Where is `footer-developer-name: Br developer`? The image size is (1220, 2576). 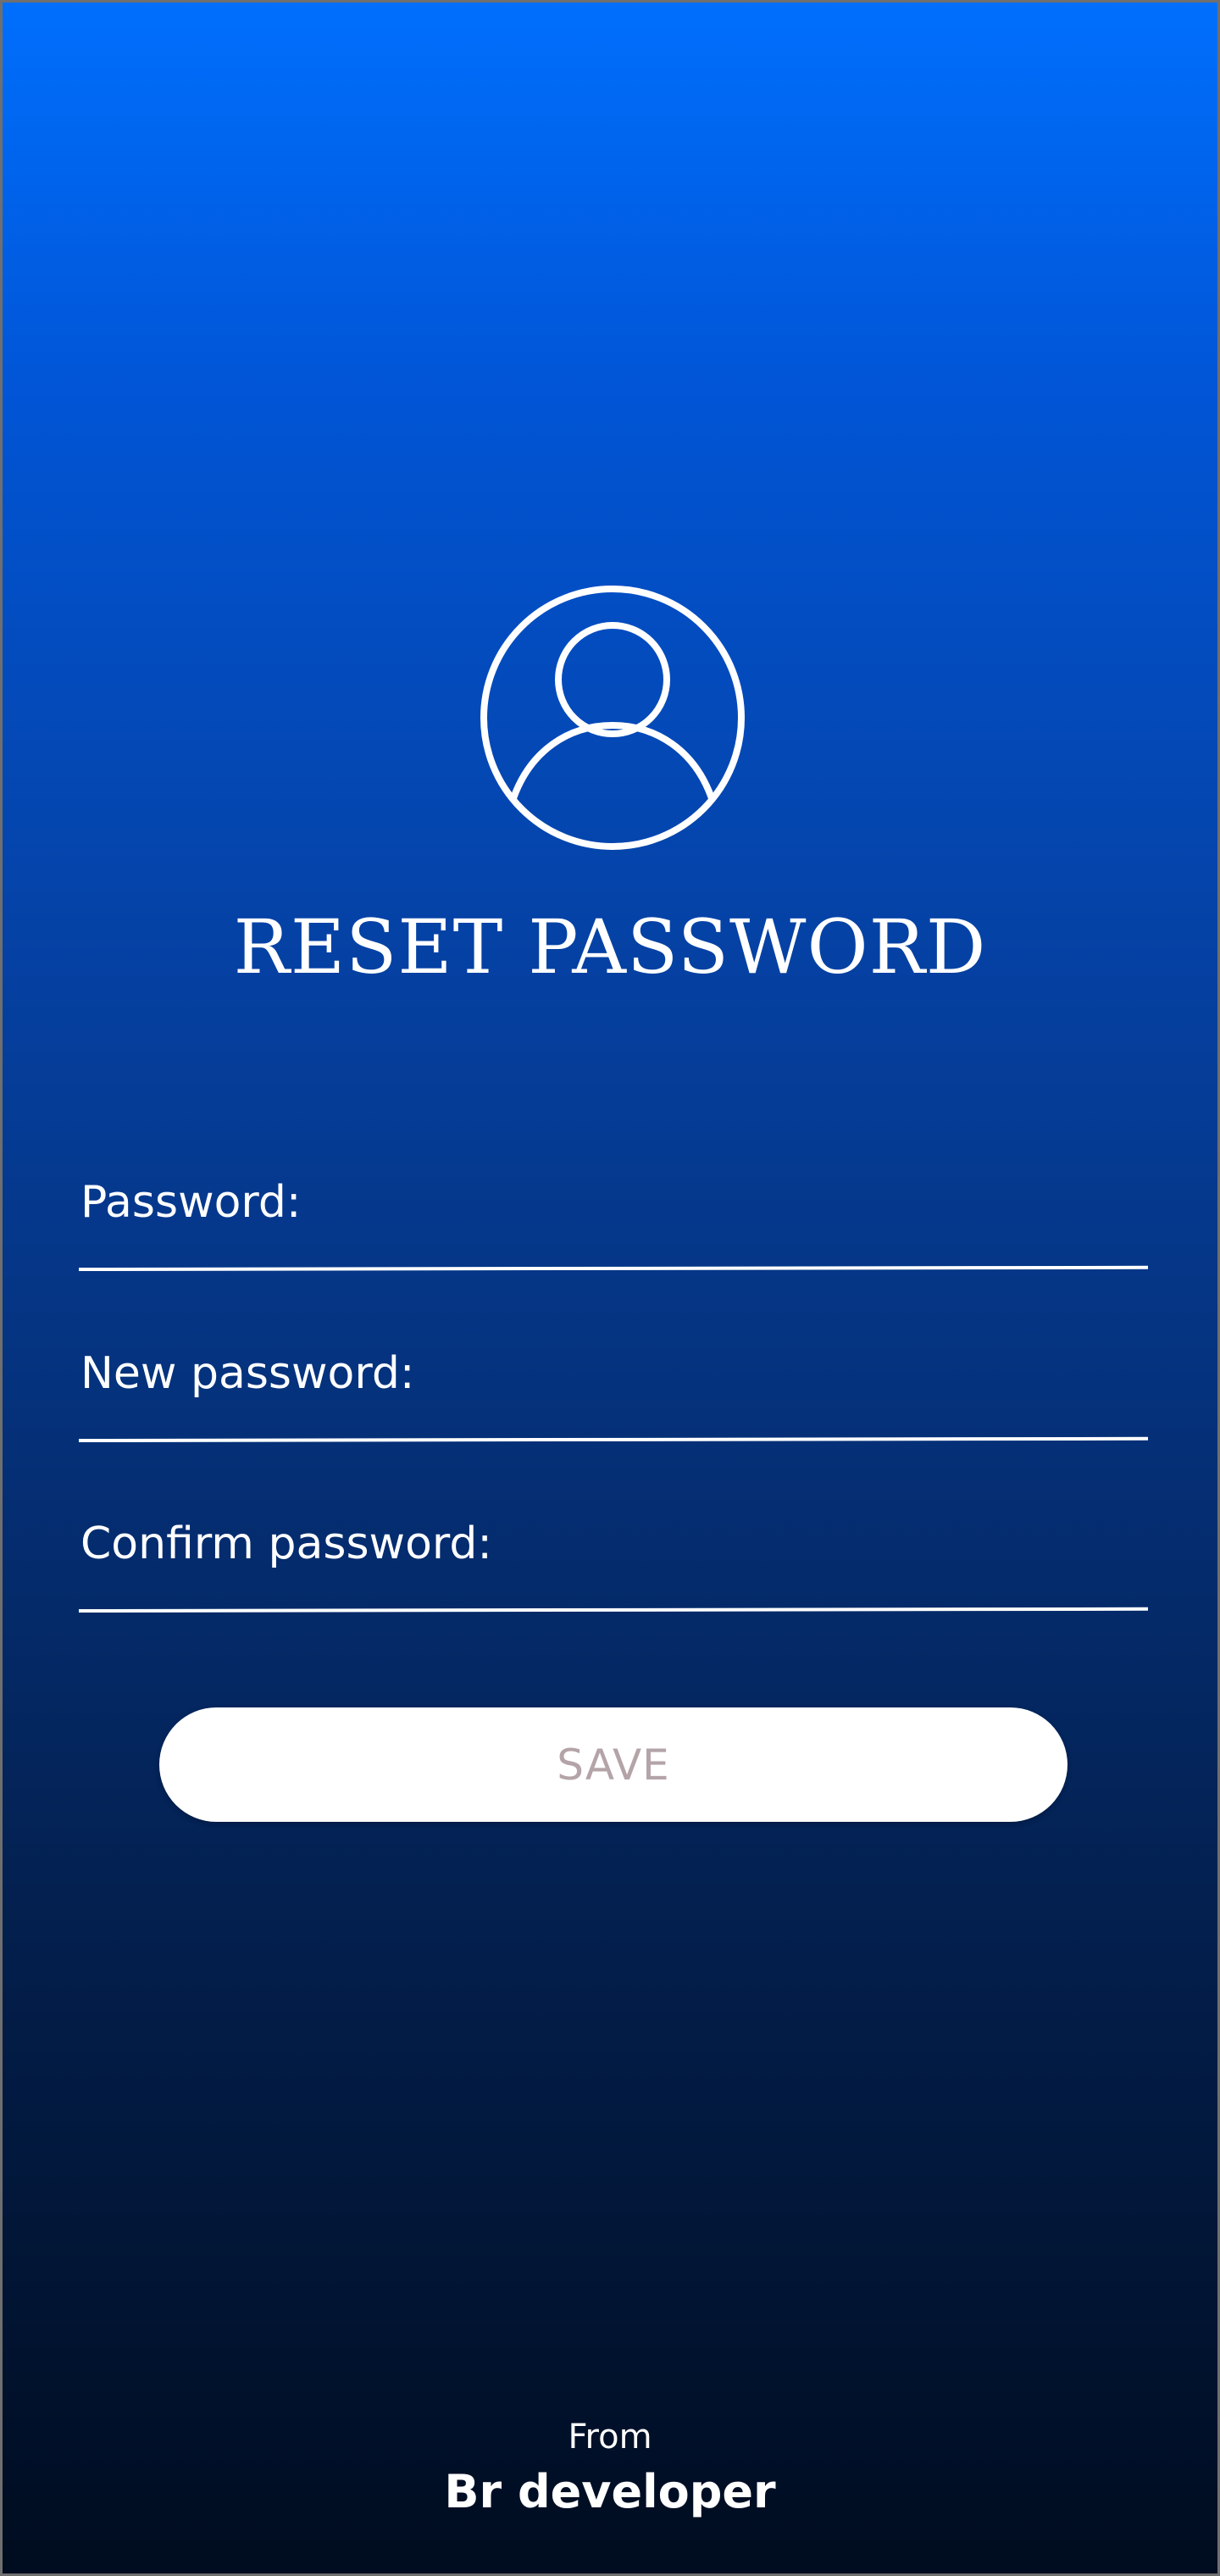 footer-developer-name: Br developer is located at coordinates (610, 2491).